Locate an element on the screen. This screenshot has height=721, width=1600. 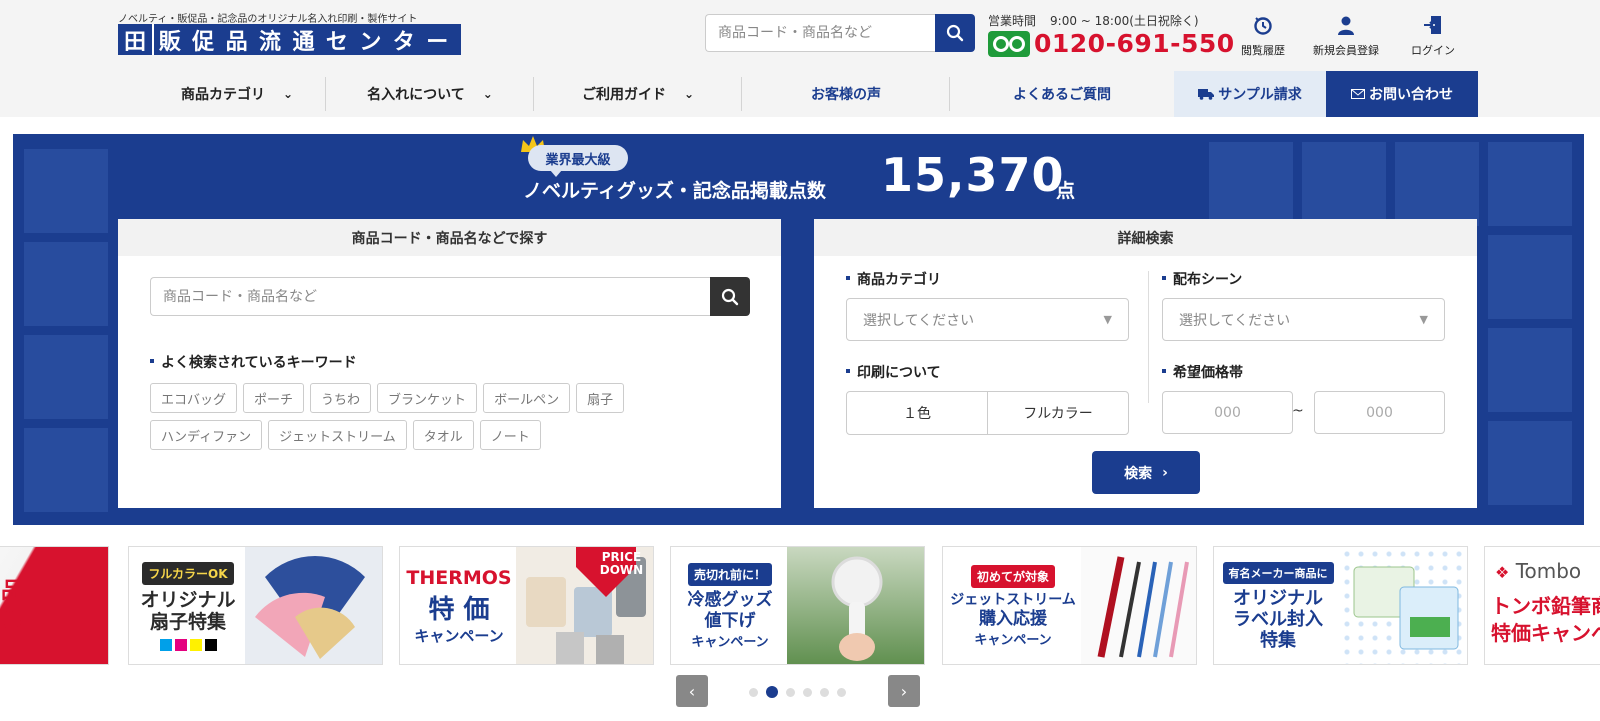
slide-brand: ❖ Tombo is located at coordinates (1538, 571).